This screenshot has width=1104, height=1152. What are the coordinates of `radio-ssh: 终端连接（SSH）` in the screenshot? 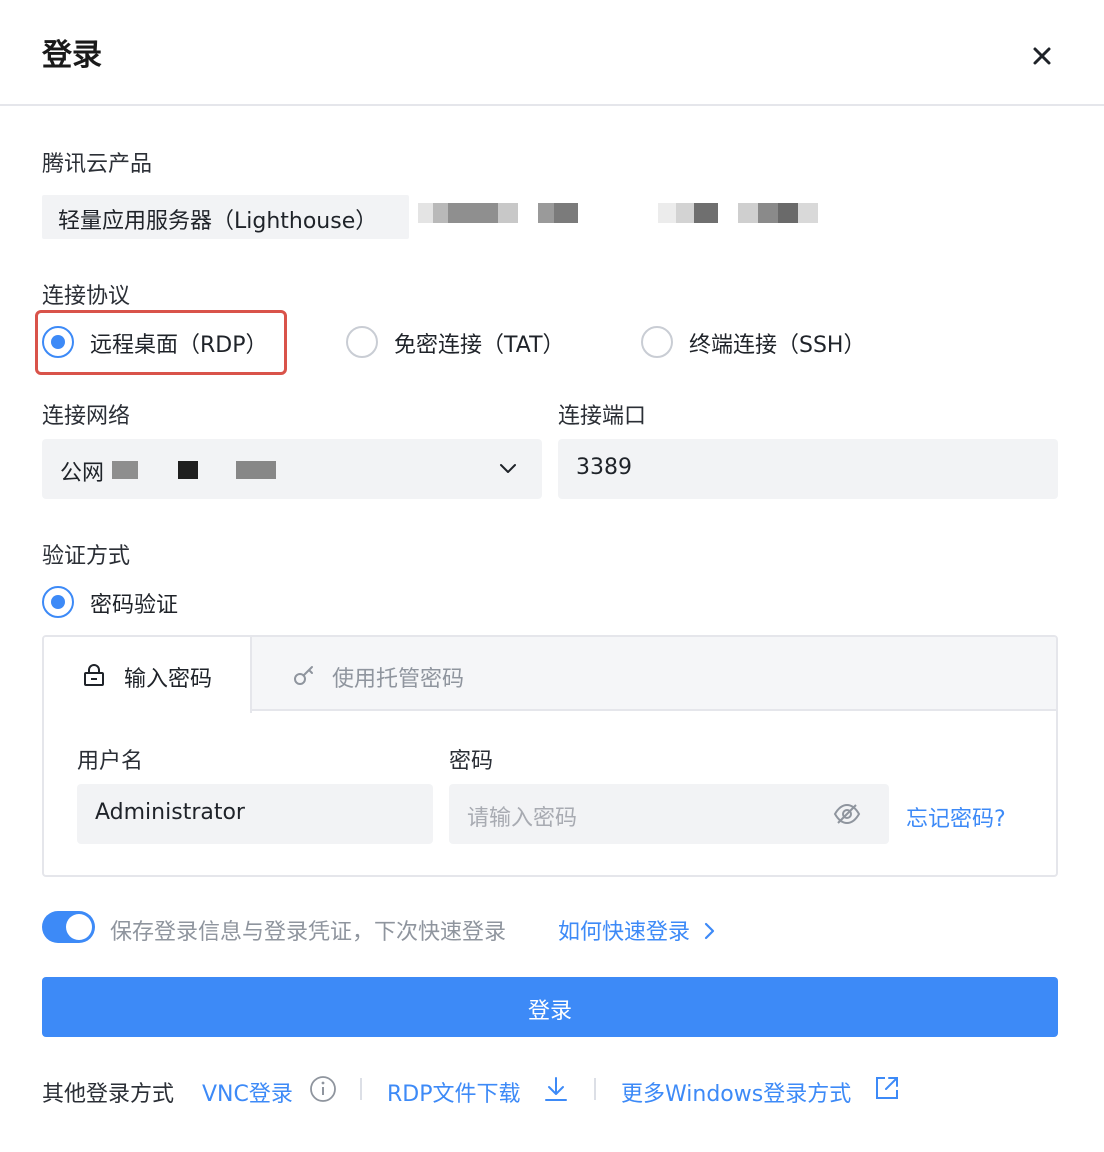 It's located at (761, 342).